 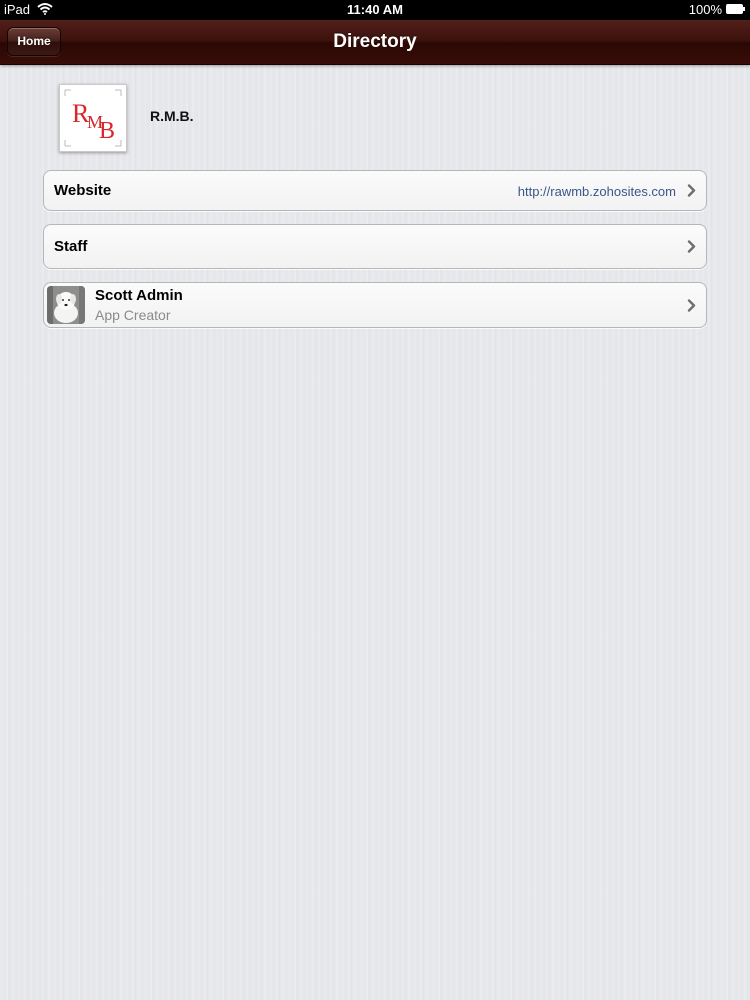 What do you see at coordinates (375, 246) in the screenshot?
I see `staff-row: Staff` at bounding box center [375, 246].